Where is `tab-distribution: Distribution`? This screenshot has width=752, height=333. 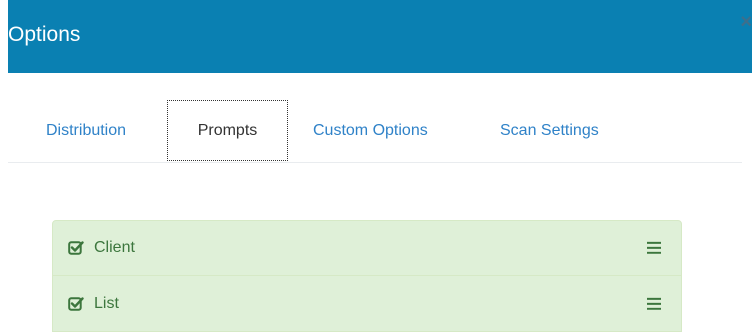
tab-distribution: Distribution is located at coordinates (86, 130).